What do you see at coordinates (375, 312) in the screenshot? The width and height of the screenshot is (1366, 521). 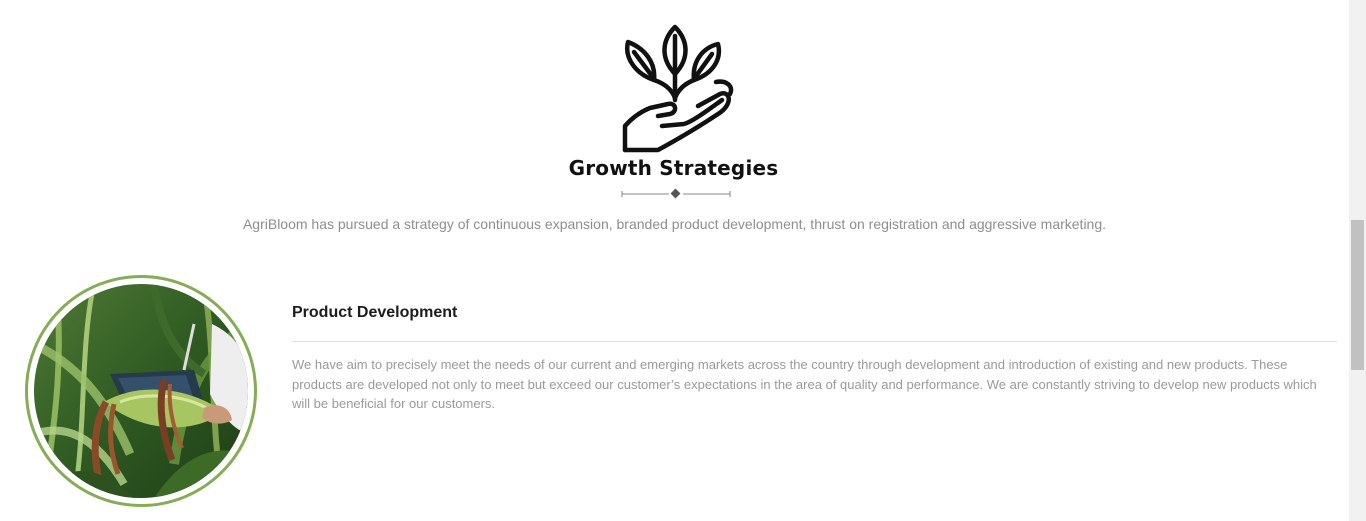 I see `feature-heading: Product Development` at bounding box center [375, 312].